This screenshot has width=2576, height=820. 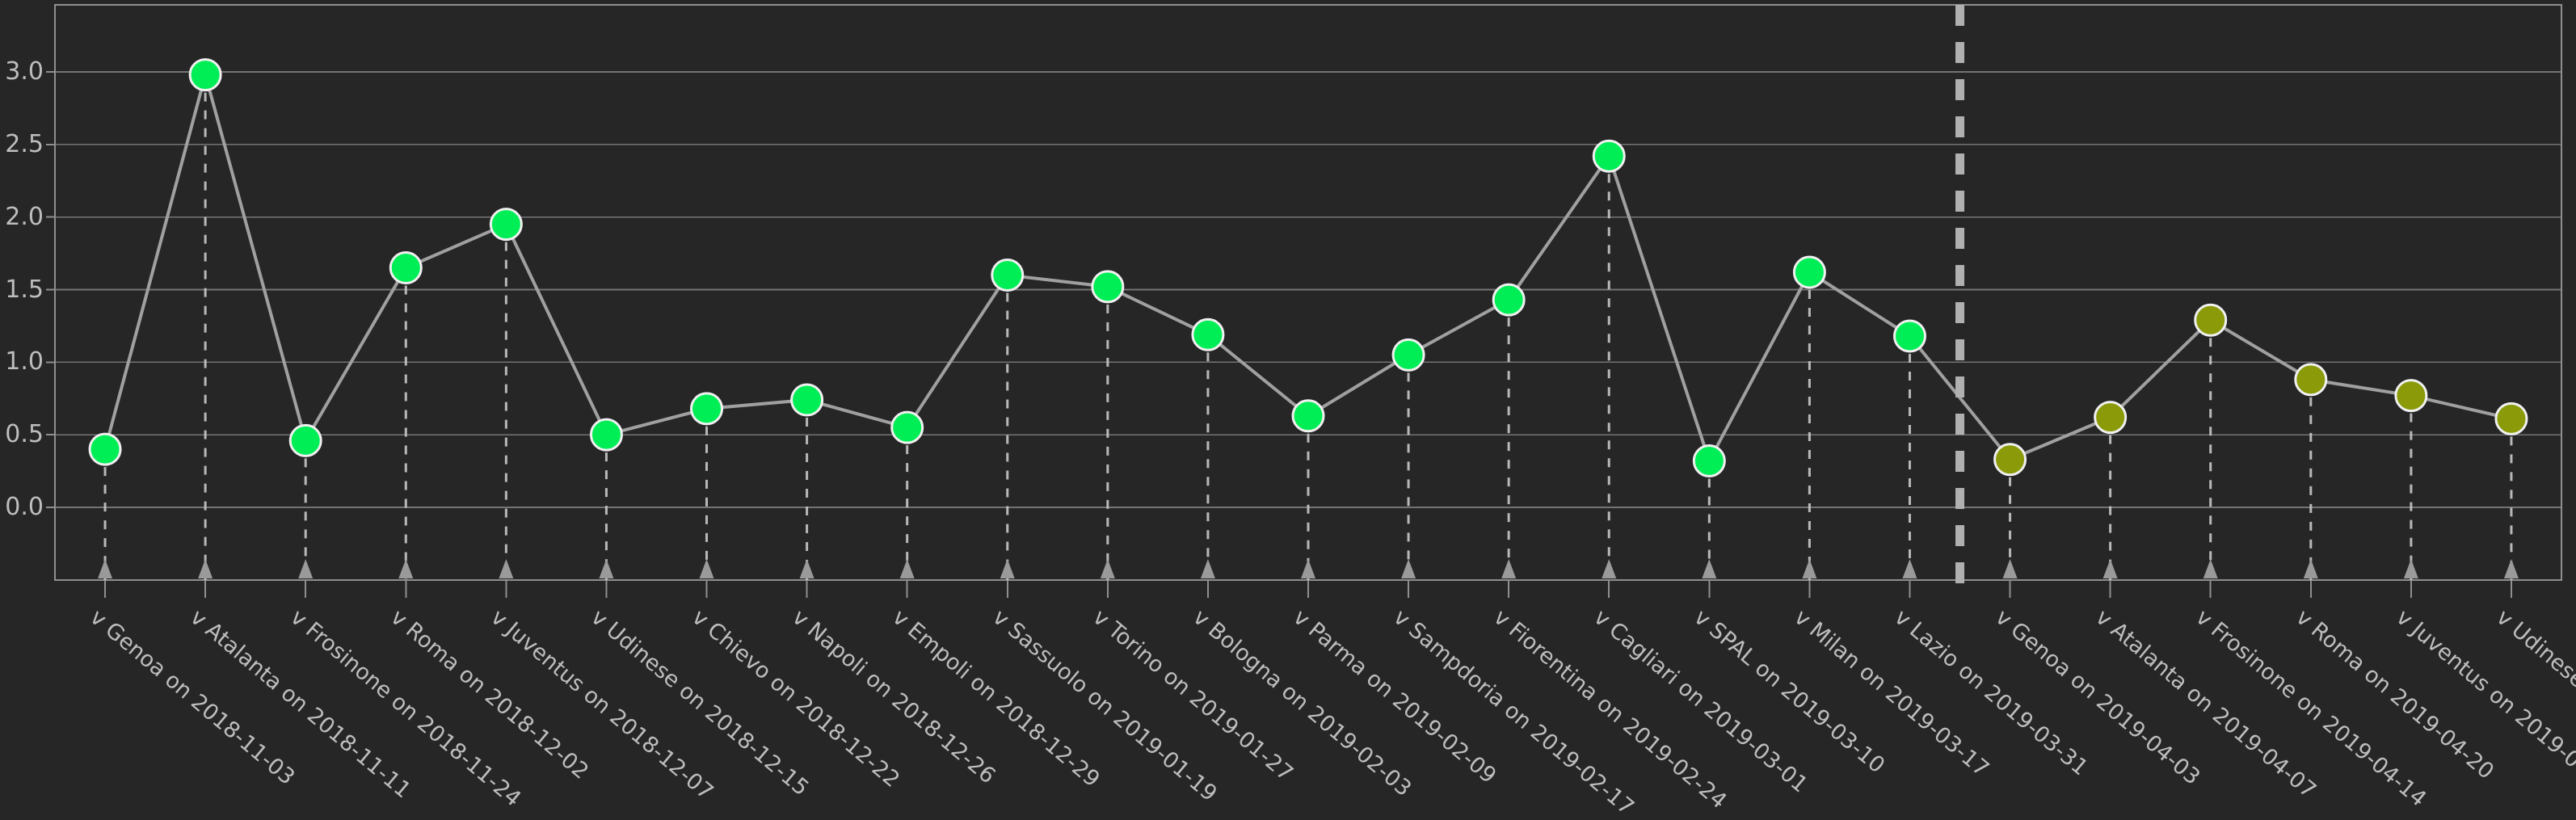 What do you see at coordinates (24, 507) in the screenshot?
I see `y-axis-tick-label: 0.0` at bounding box center [24, 507].